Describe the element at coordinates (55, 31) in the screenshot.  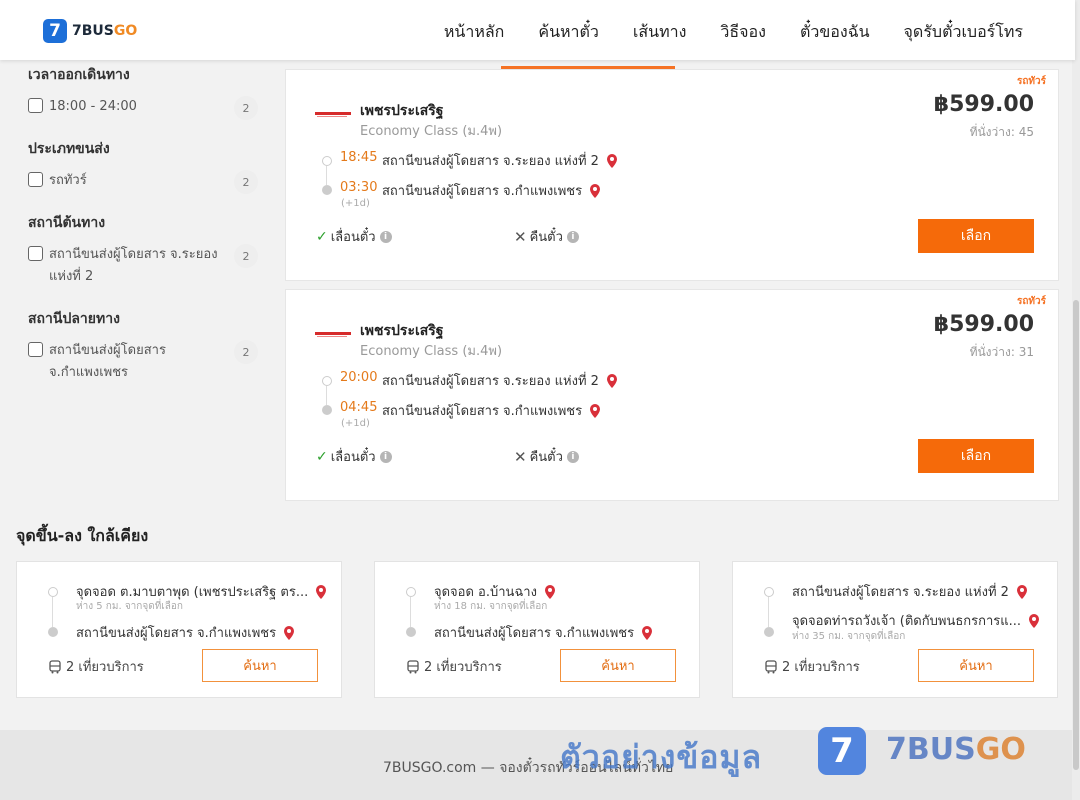
I see `logo-icon: 7` at that location.